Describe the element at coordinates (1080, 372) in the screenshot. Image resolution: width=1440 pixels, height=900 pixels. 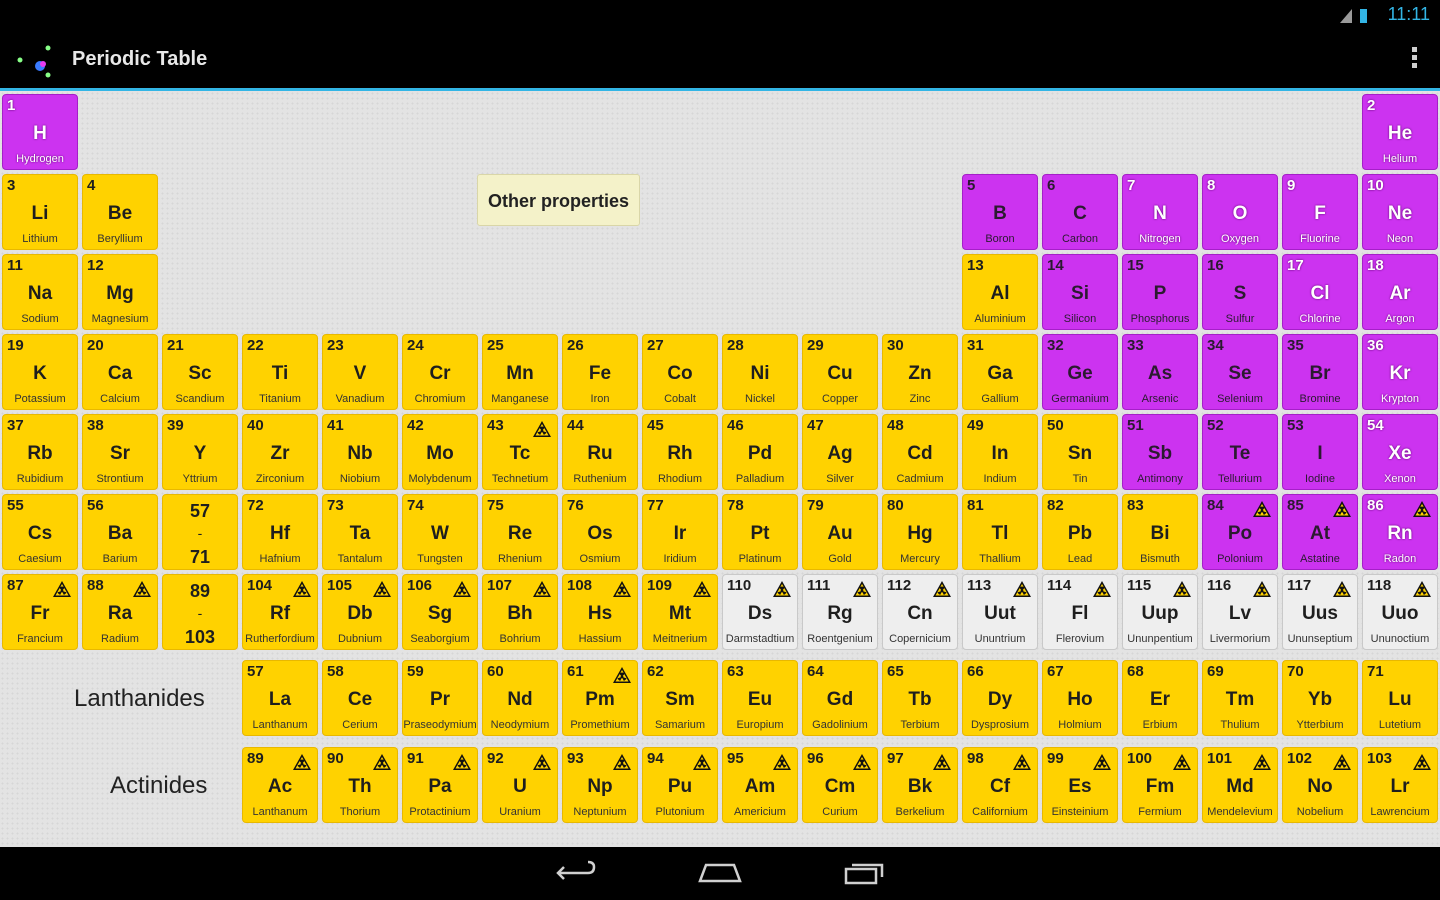
I see `element-cell-ge: 32 Ge Germanium` at that location.